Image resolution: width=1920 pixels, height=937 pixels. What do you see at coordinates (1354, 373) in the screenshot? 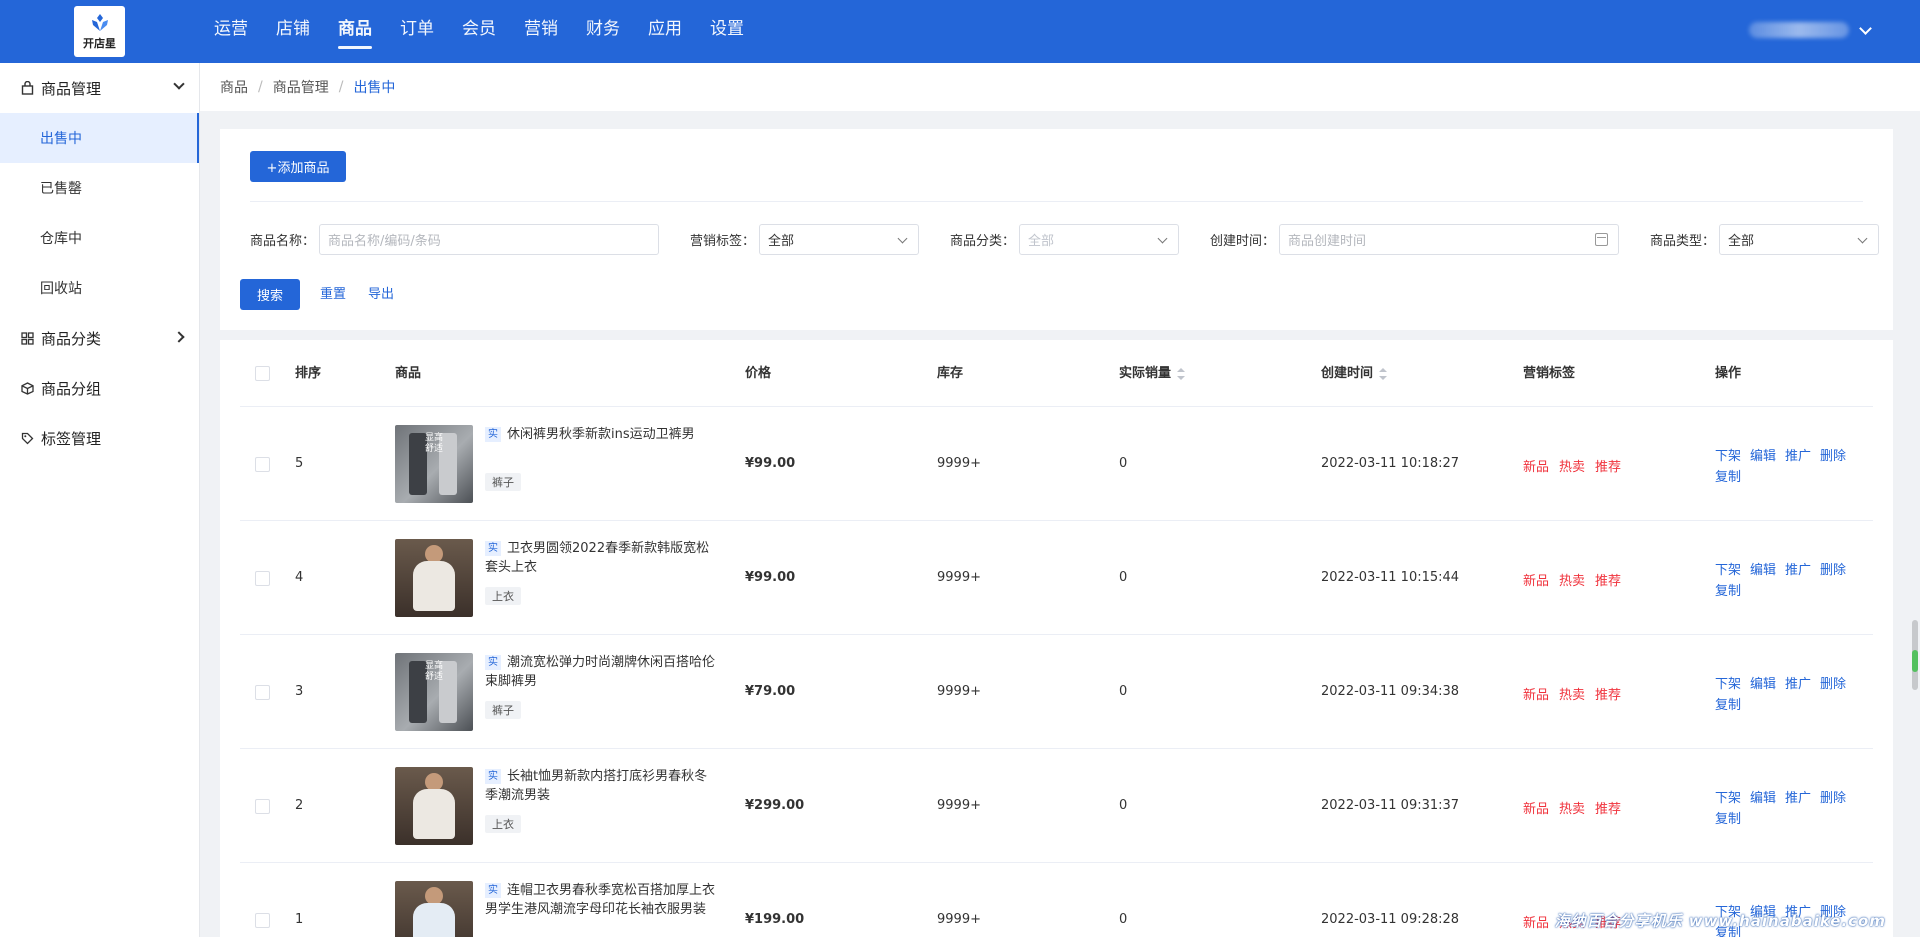
I see `header-created: 创建时间` at bounding box center [1354, 373].